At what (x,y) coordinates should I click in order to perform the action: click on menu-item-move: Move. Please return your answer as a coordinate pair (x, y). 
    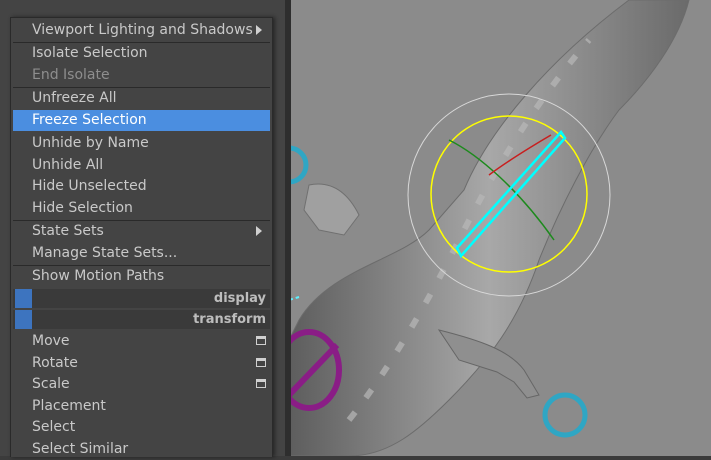
    Looking at the image, I should click on (141, 341).